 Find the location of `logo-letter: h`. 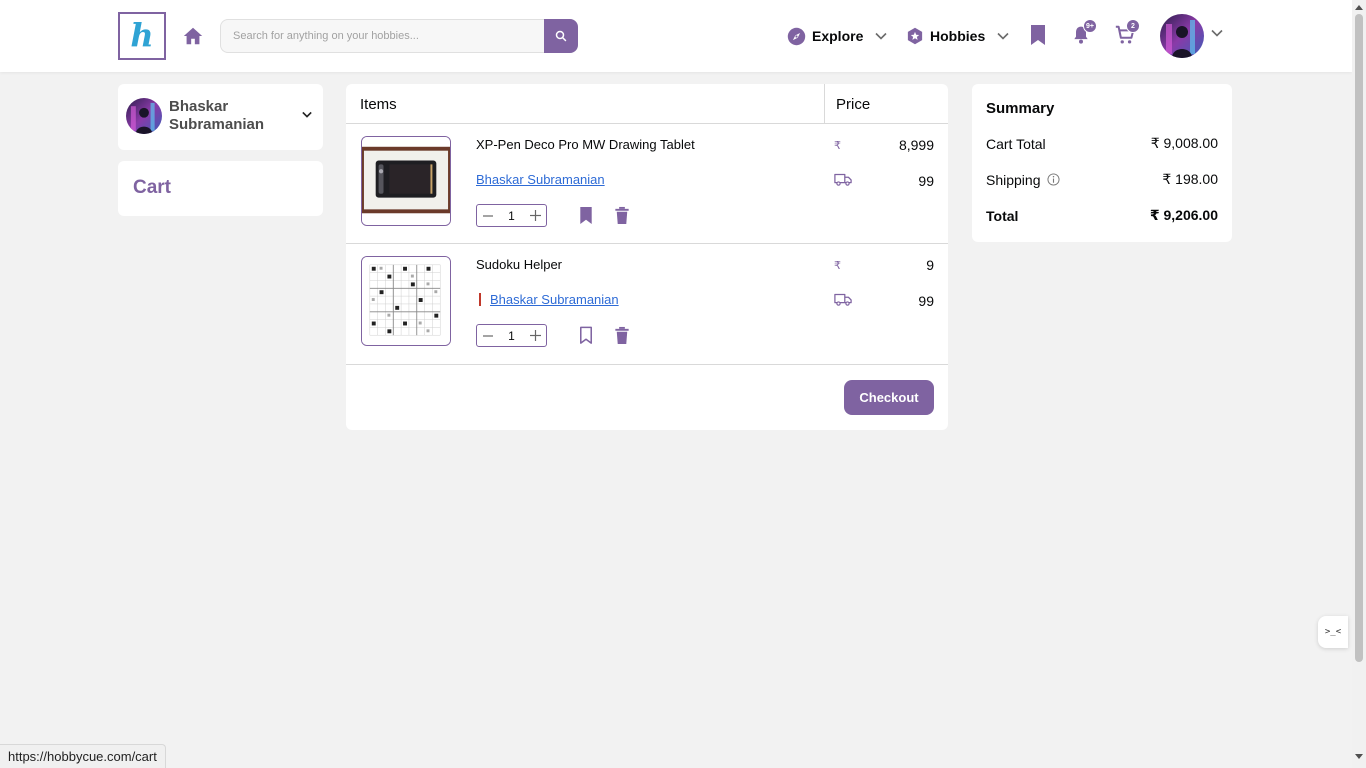

logo-letter: h is located at coordinates (142, 35).